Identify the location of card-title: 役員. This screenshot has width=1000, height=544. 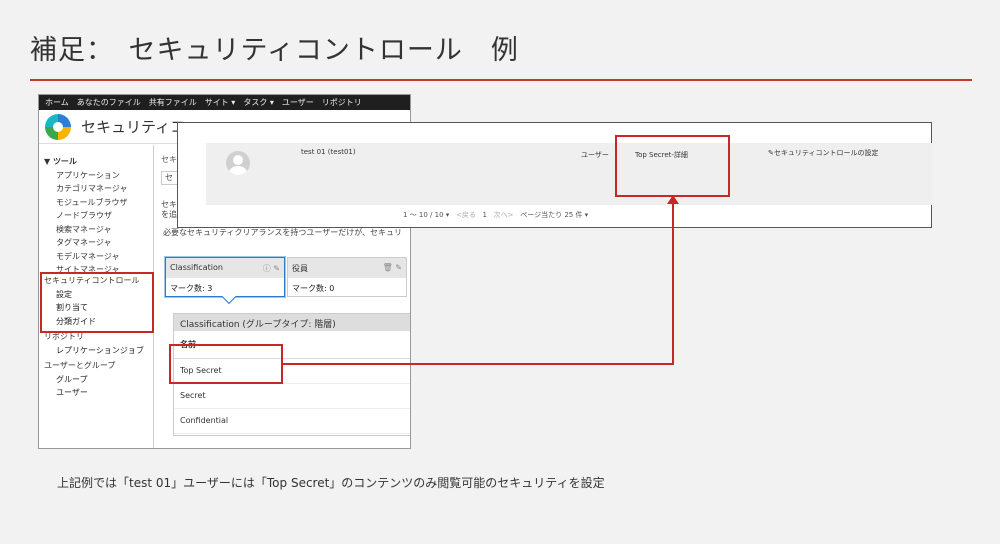
(300, 268).